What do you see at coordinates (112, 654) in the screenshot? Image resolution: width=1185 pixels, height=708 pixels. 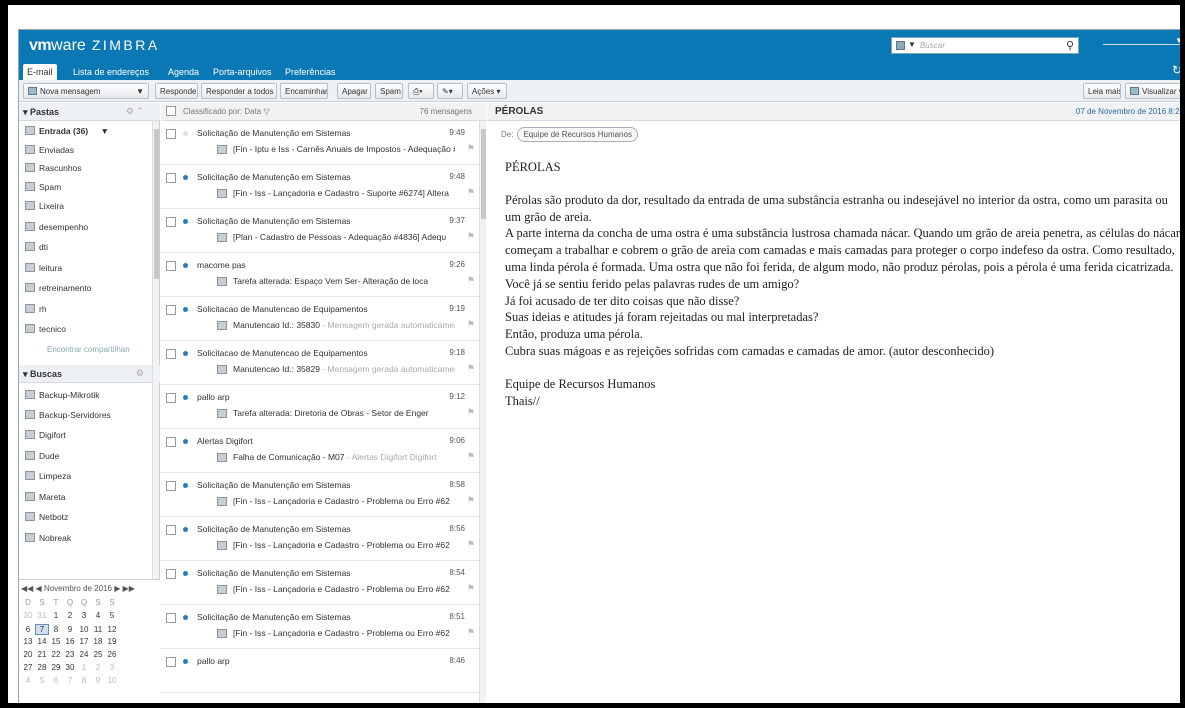 I see `calendar-day: 26` at bounding box center [112, 654].